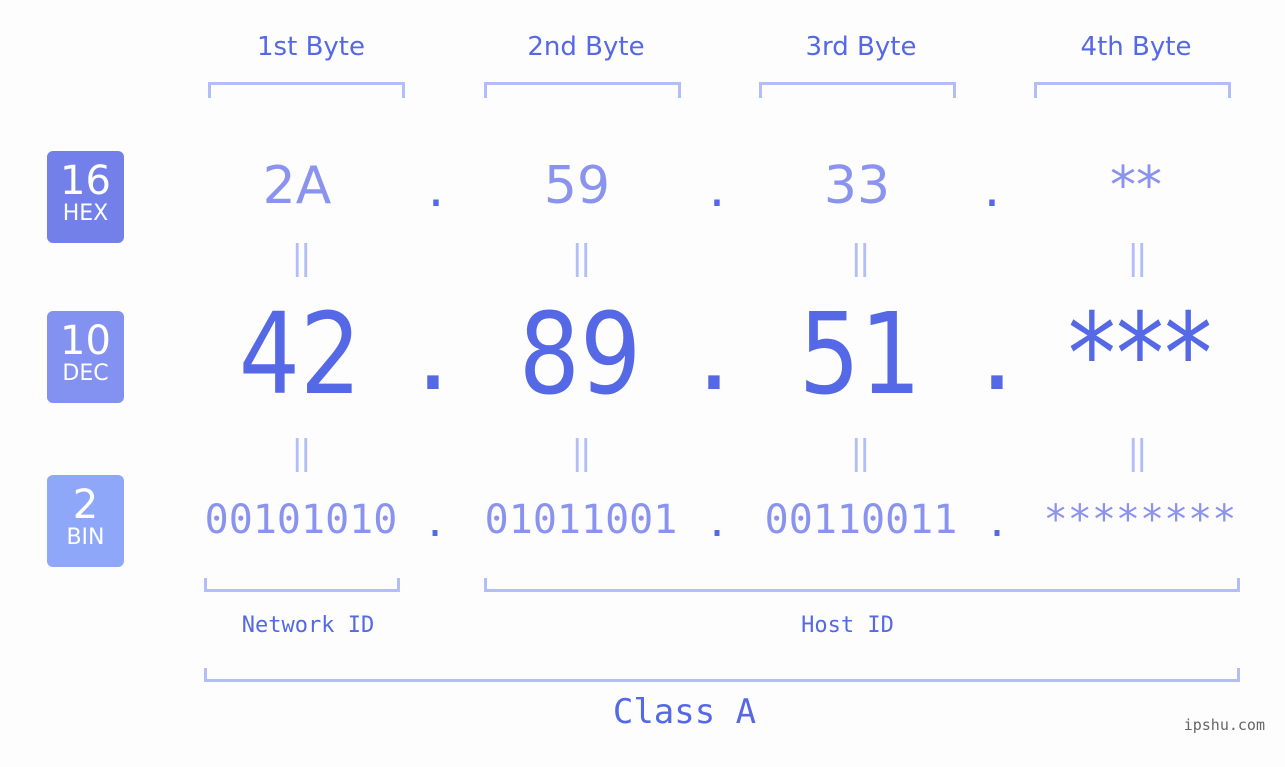 Image resolution: width=1285 pixels, height=767 pixels. What do you see at coordinates (586, 47) in the screenshot?
I see `byte-header-2: 2nd Byte` at bounding box center [586, 47].